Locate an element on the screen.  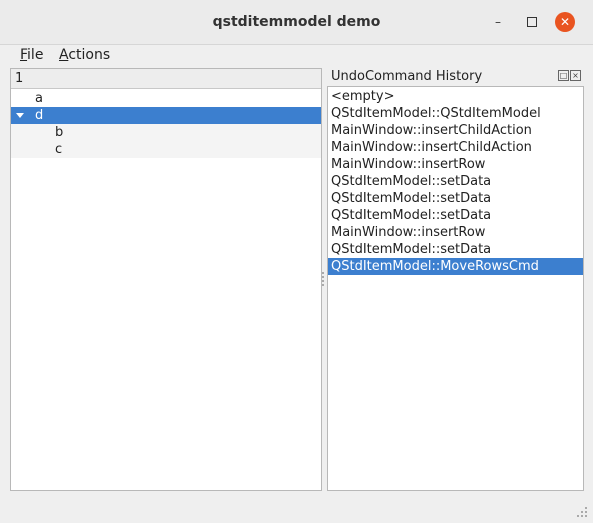
close-icon: ✕ is located at coordinates (565, 22).